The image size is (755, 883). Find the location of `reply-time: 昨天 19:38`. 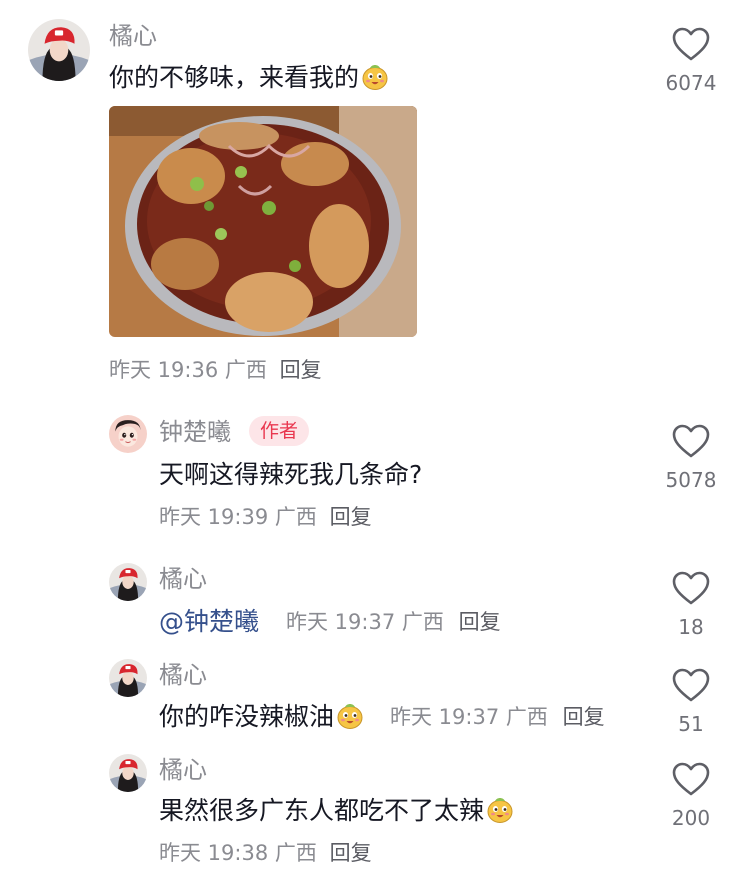

reply-time: 昨天 19:38 is located at coordinates (214, 853).